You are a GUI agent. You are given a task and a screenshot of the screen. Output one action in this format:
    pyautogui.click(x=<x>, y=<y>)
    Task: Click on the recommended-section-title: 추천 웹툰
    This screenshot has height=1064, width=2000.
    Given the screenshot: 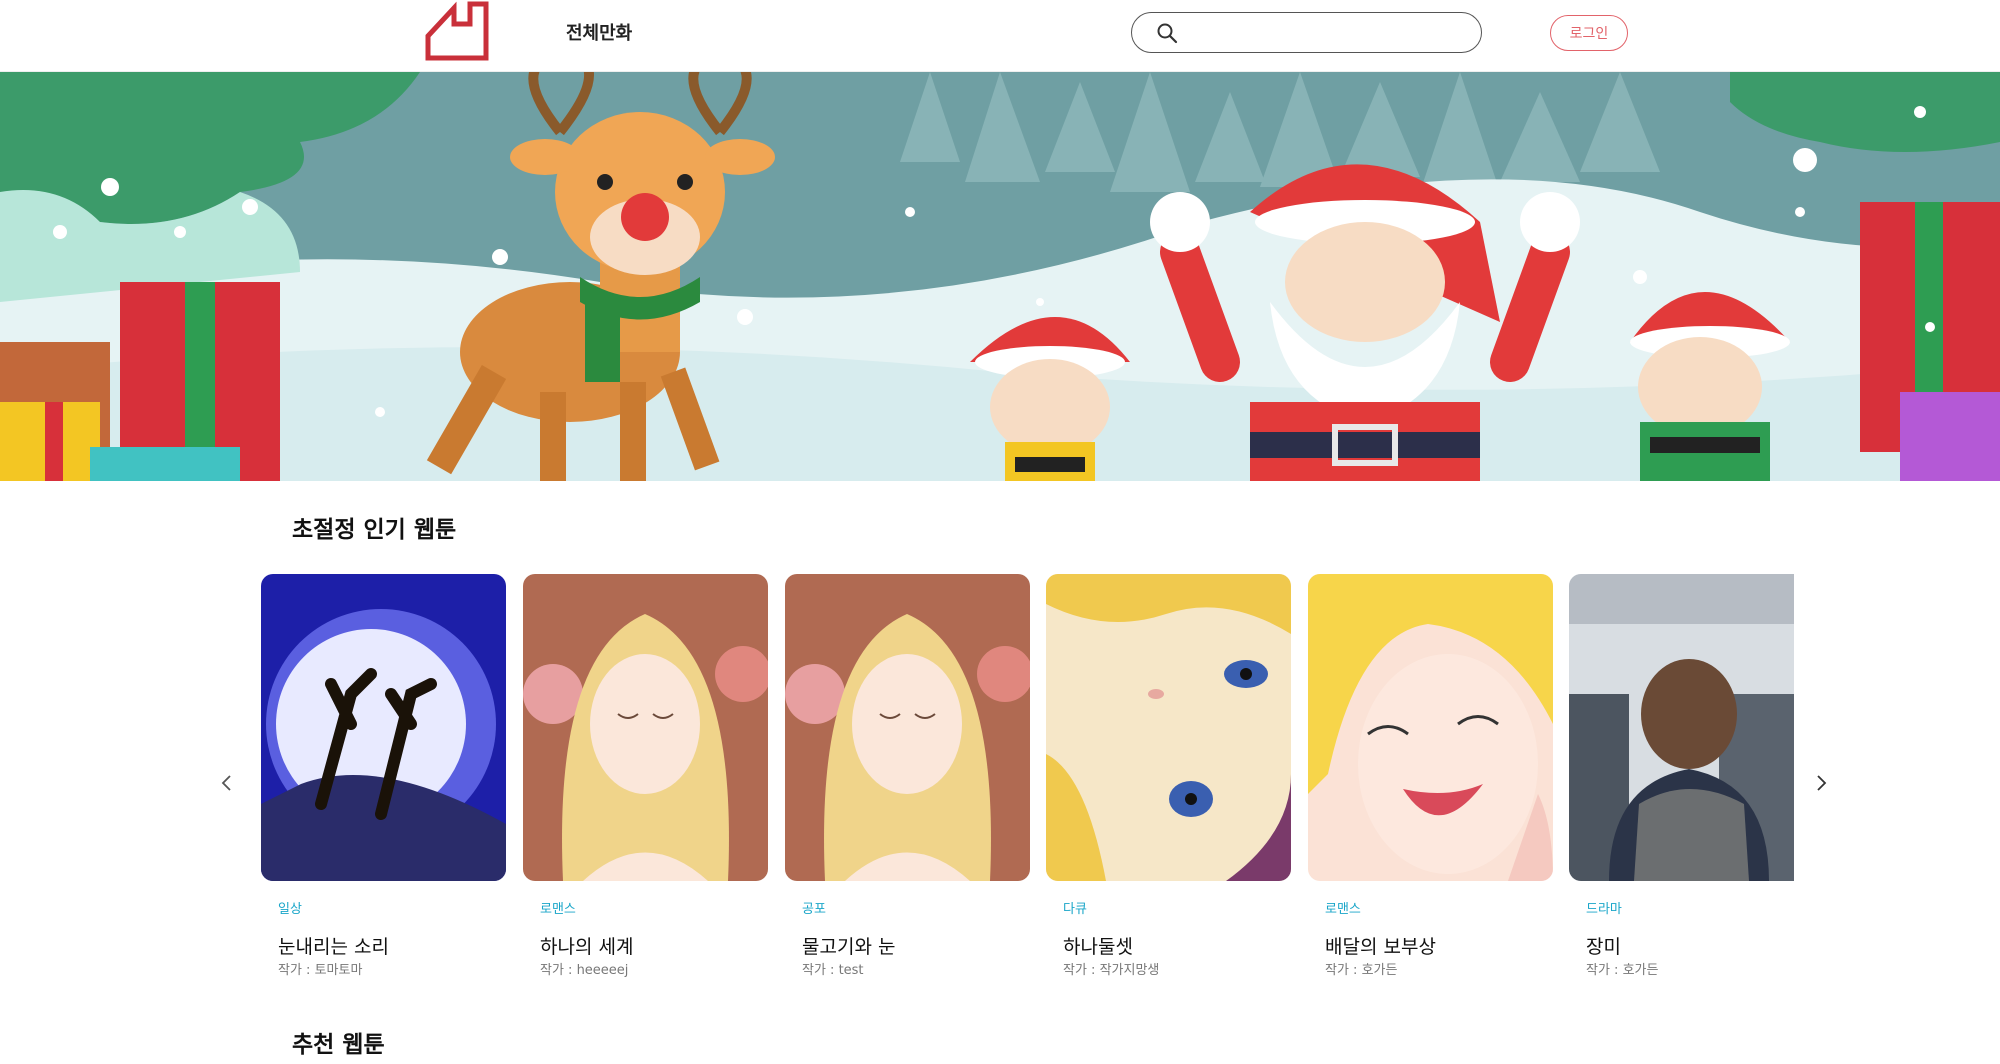 What is the action you would take?
    pyautogui.click(x=338, y=1045)
    